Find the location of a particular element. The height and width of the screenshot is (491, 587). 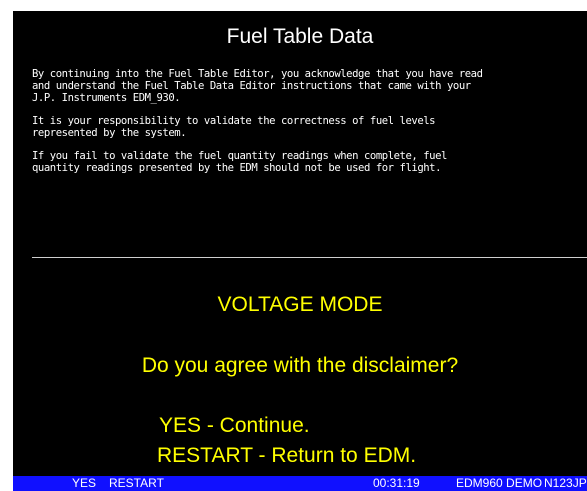

yes-continue-option: YES - Continue. is located at coordinates (234, 426).